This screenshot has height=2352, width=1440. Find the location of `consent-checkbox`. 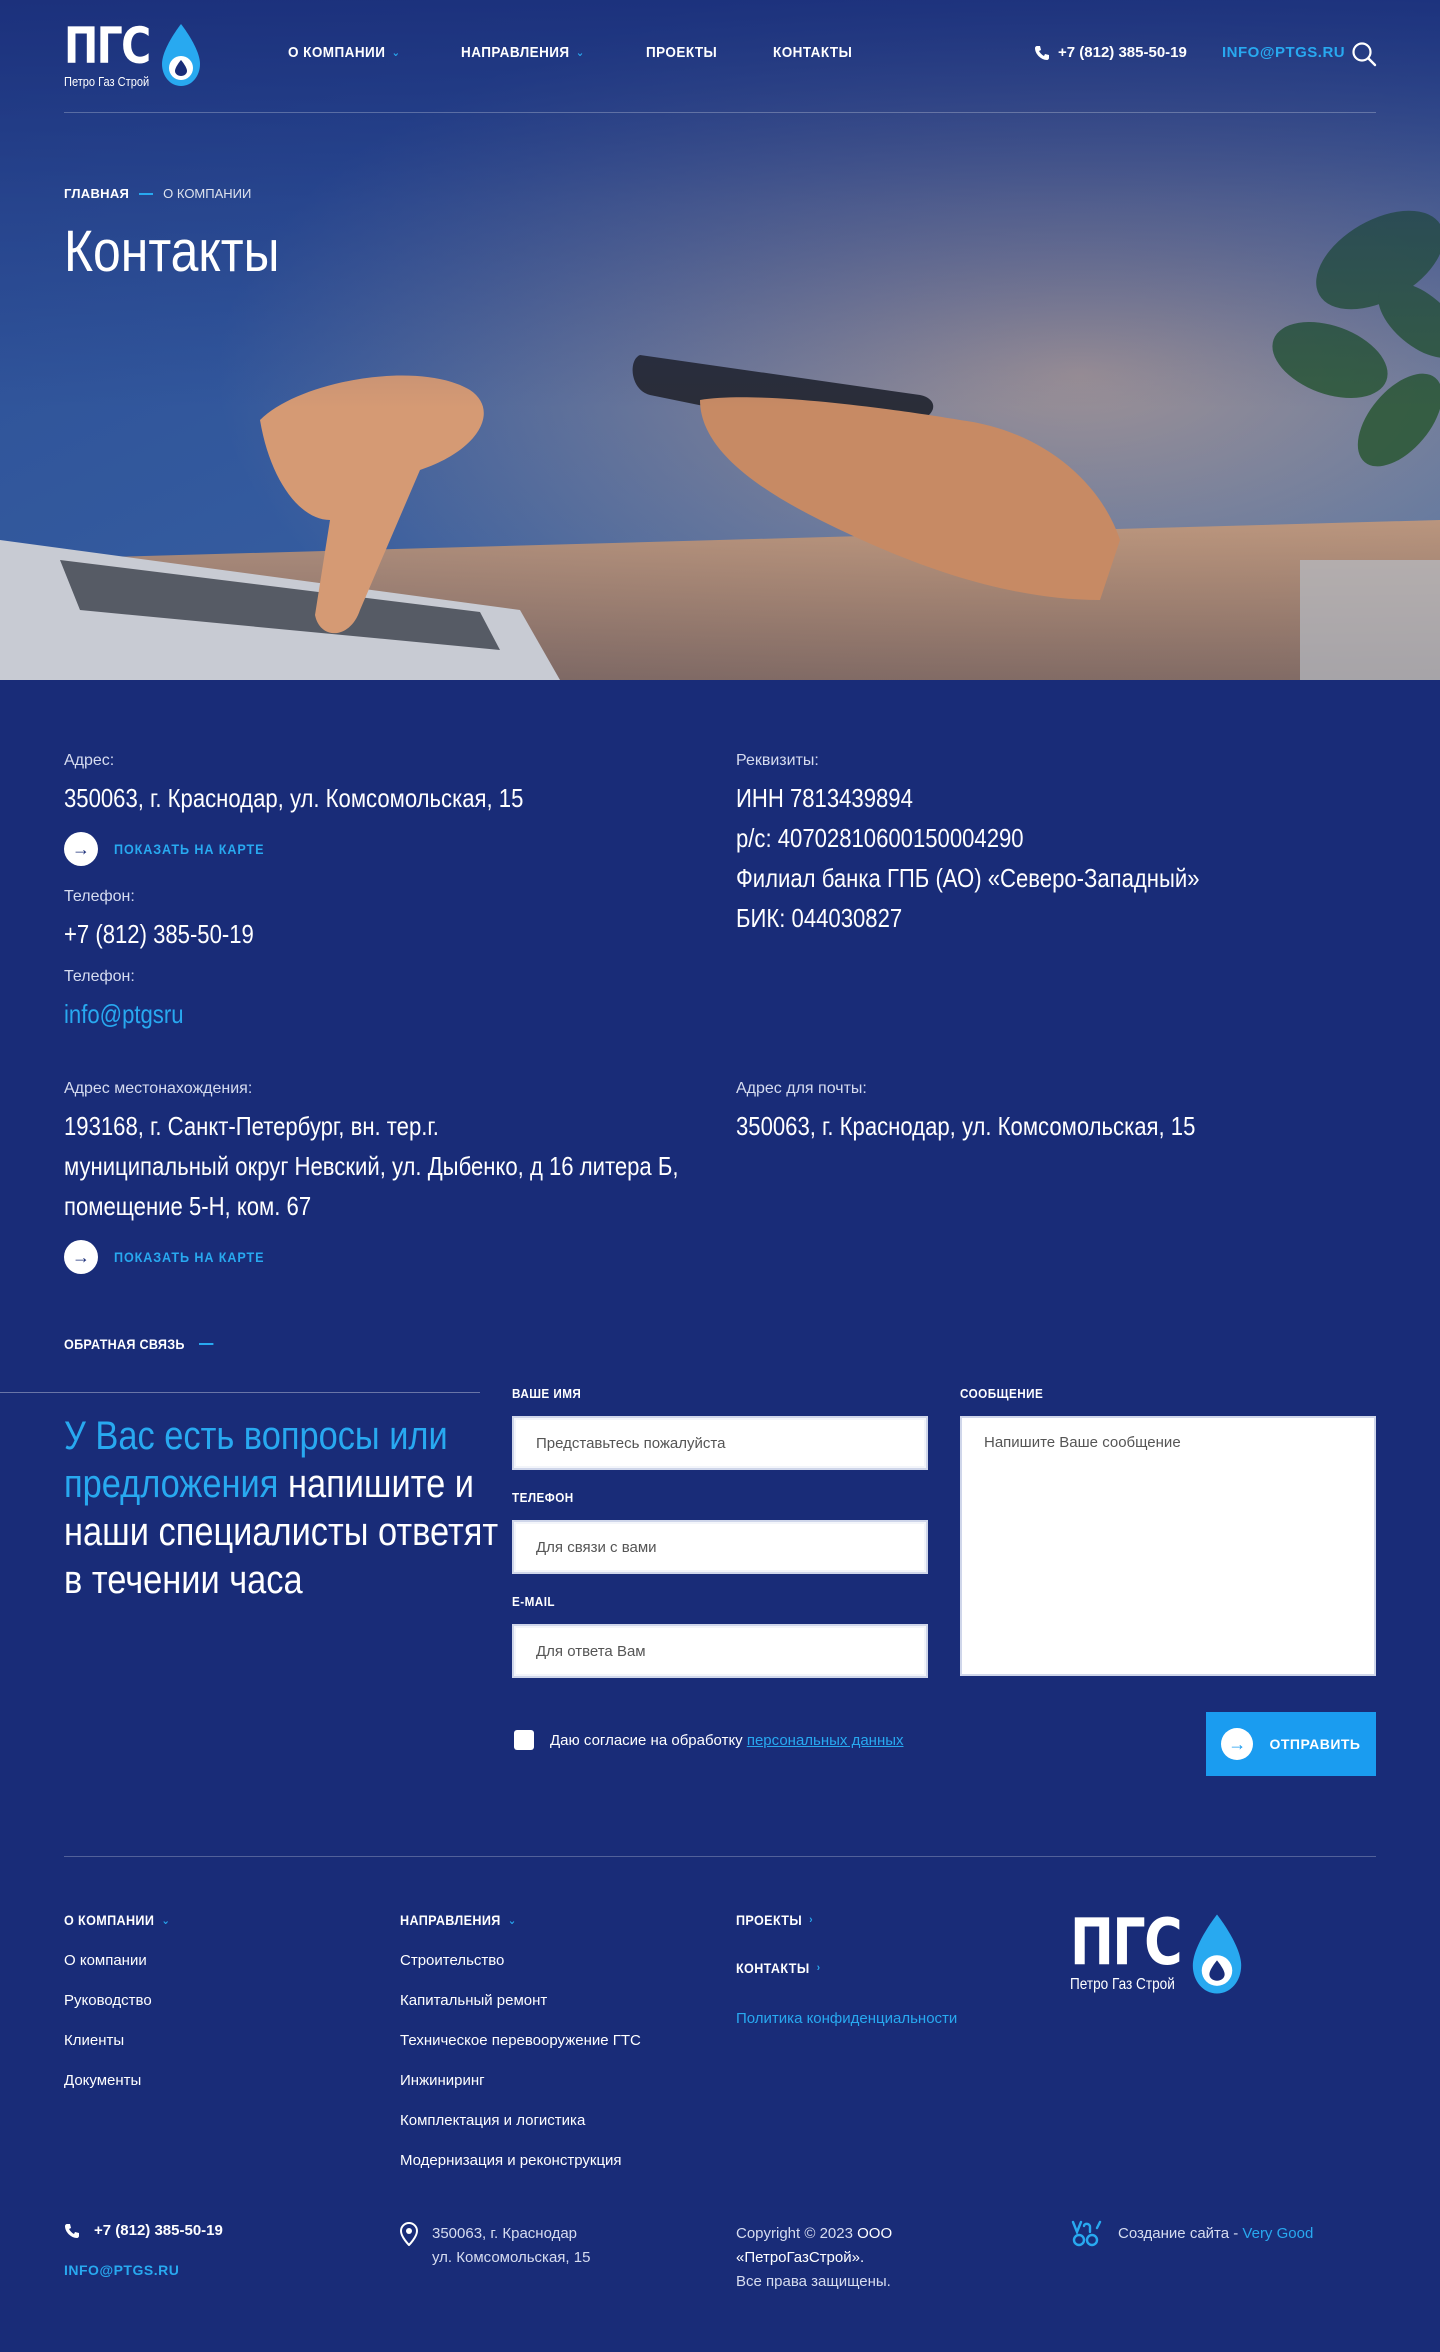

consent-checkbox is located at coordinates (524, 1740).